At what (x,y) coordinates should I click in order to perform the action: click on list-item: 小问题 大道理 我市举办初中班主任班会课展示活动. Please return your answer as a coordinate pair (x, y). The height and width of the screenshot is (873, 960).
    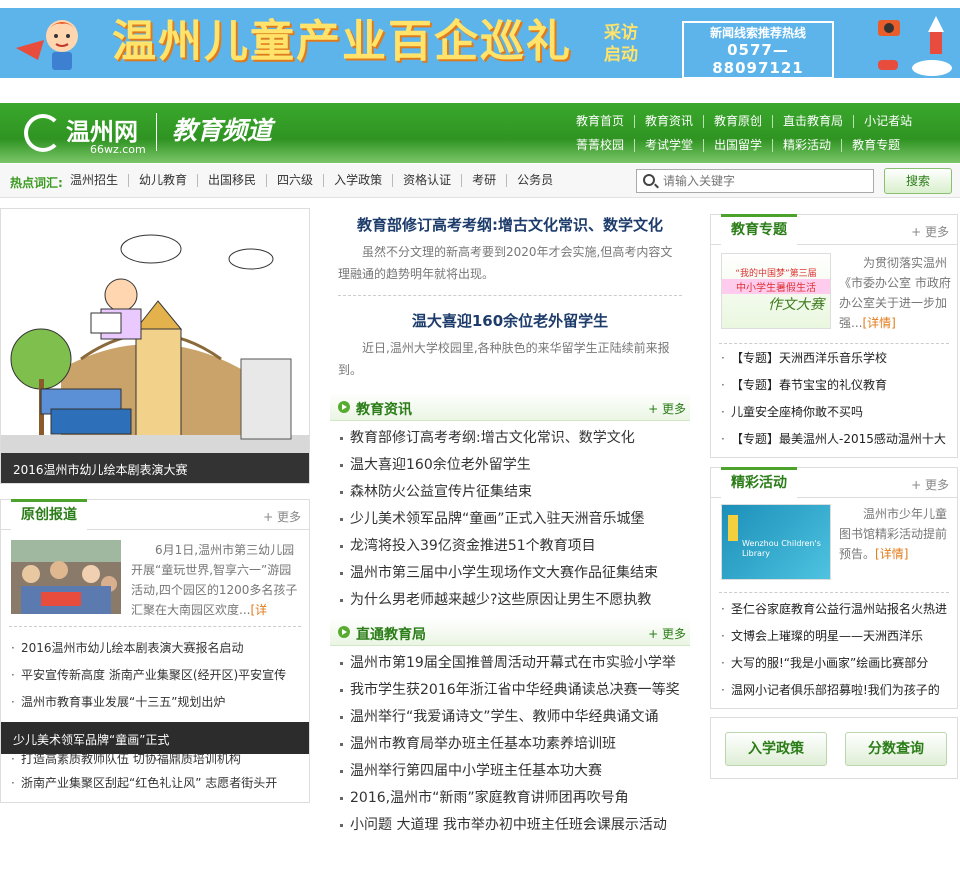
    Looking at the image, I should click on (515, 825).